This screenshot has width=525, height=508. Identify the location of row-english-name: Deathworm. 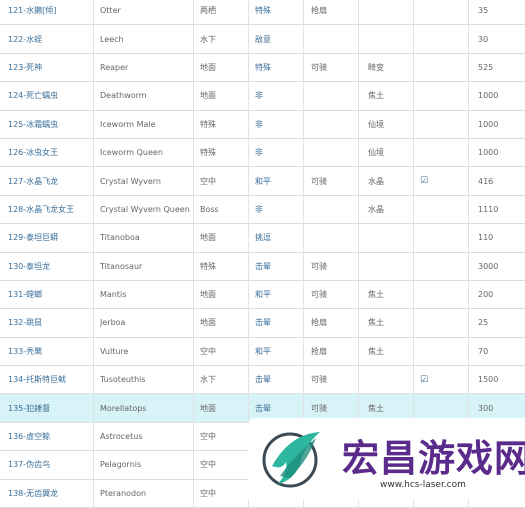
(123, 96).